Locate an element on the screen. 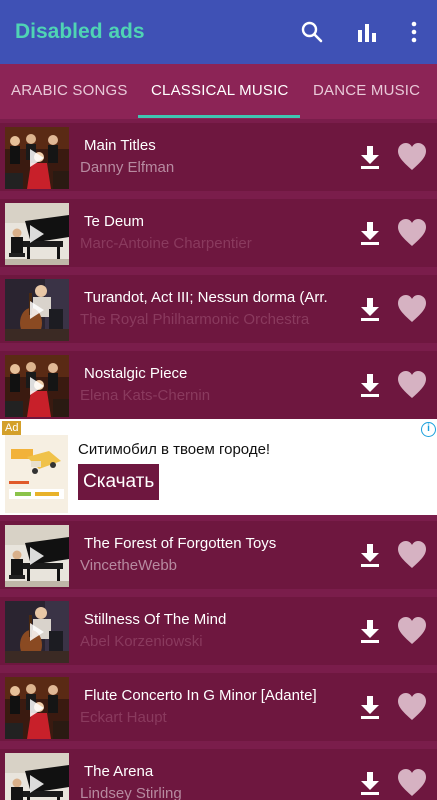  tab-classical-music: CLASSICAL MUSIC is located at coordinates (219, 90).